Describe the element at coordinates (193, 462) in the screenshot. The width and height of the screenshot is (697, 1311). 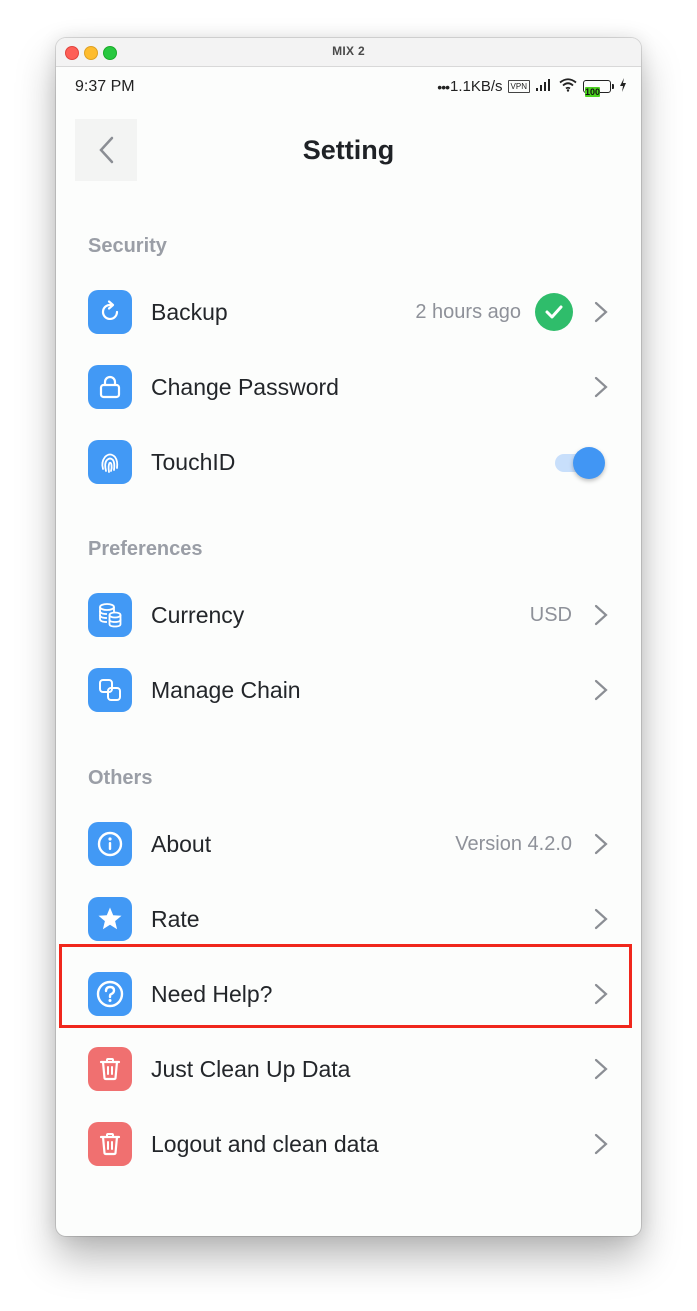
I see `settings-item-label: TouchID` at that location.